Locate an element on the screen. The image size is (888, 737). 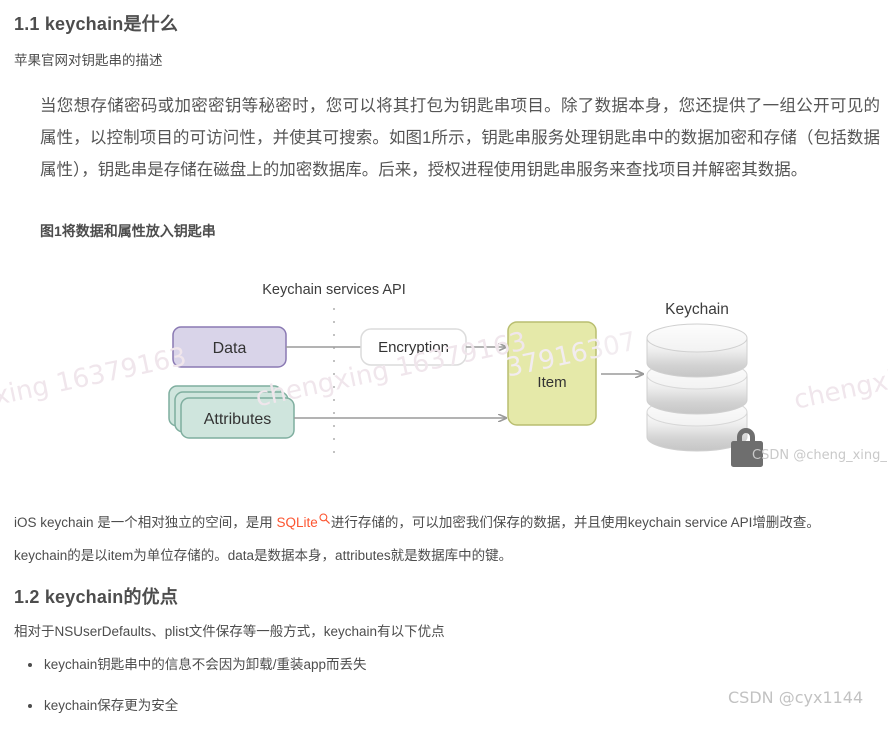
node-encryption-label: Encryption is located at coordinates (413, 347).